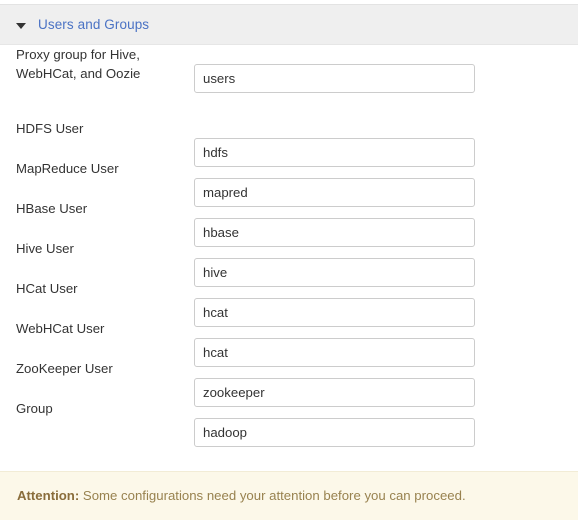 The width and height of the screenshot is (578, 520). Describe the element at coordinates (334, 78) in the screenshot. I see `field-input-proxy-group` at that location.